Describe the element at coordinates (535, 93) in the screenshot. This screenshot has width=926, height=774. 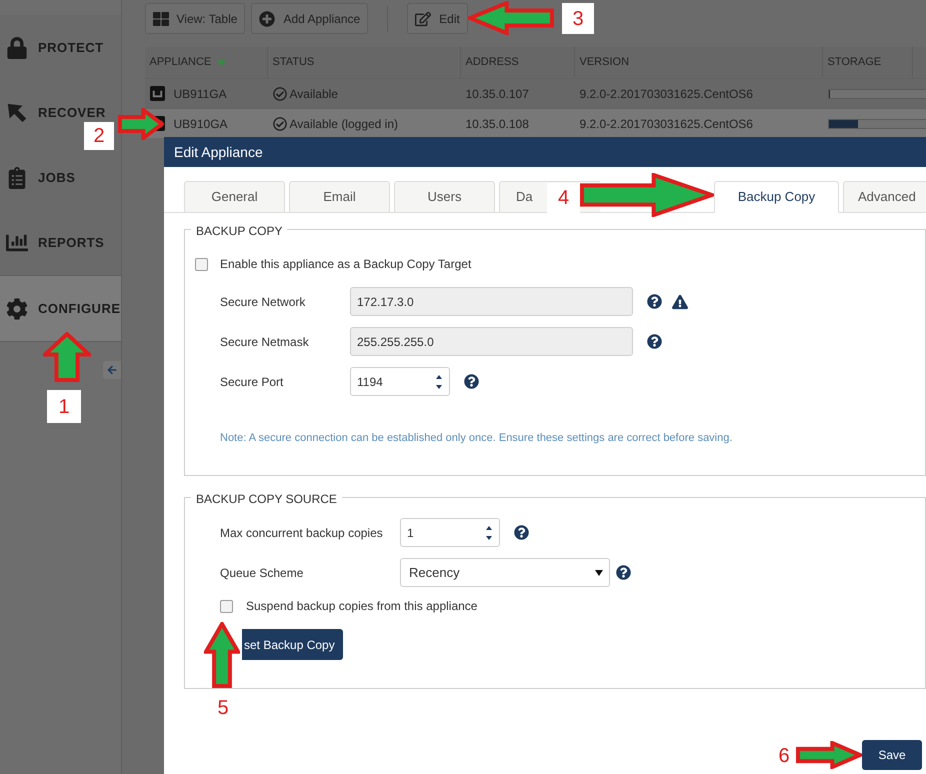
I see `table-row: UB911GA Available 10.35.0.107 9.2.0-2.201703031625.CentOS6` at that location.